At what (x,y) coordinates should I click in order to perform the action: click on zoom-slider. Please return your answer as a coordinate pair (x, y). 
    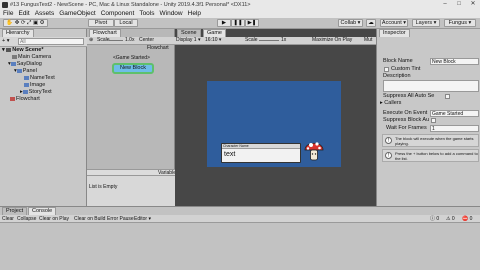
    Looking at the image, I should click on (116, 40).